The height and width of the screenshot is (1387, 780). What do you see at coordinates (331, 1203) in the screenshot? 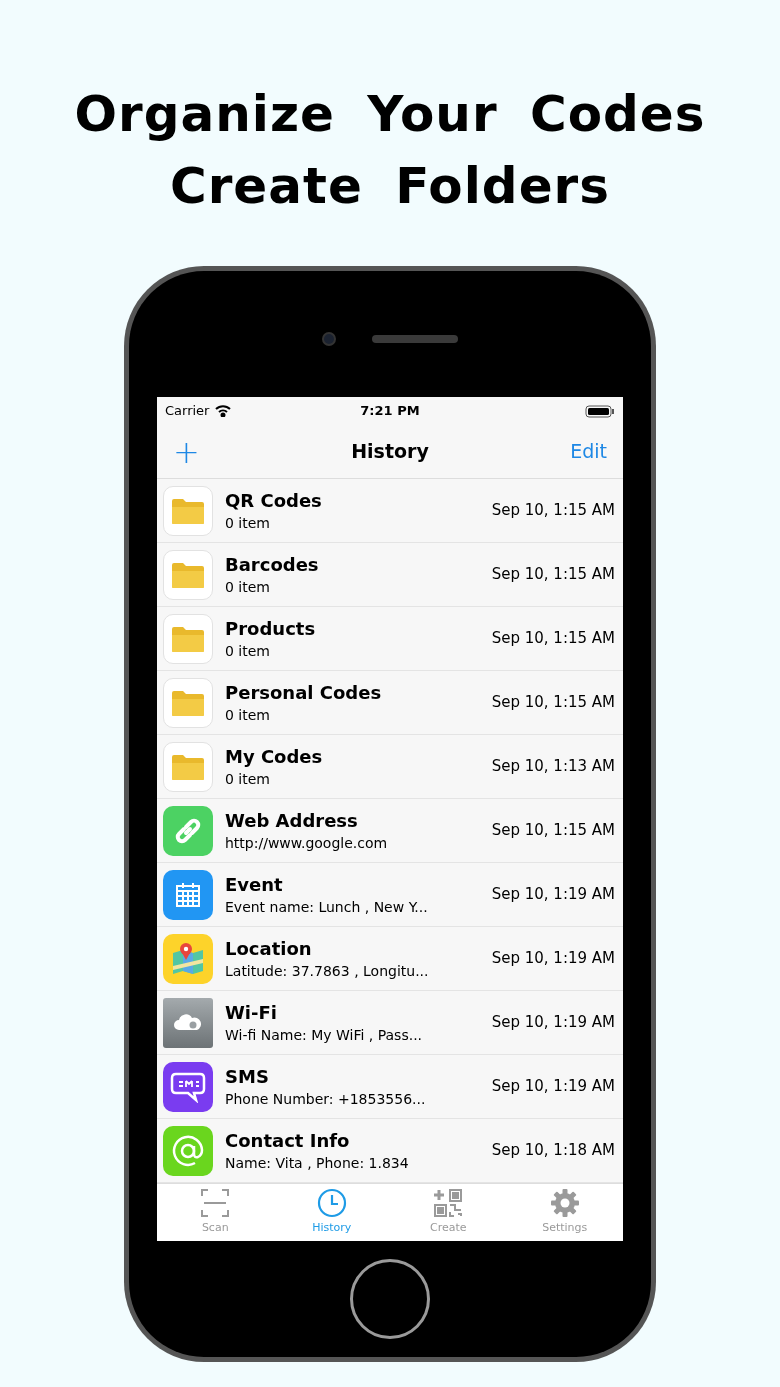
I see `clock-icon` at bounding box center [331, 1203].